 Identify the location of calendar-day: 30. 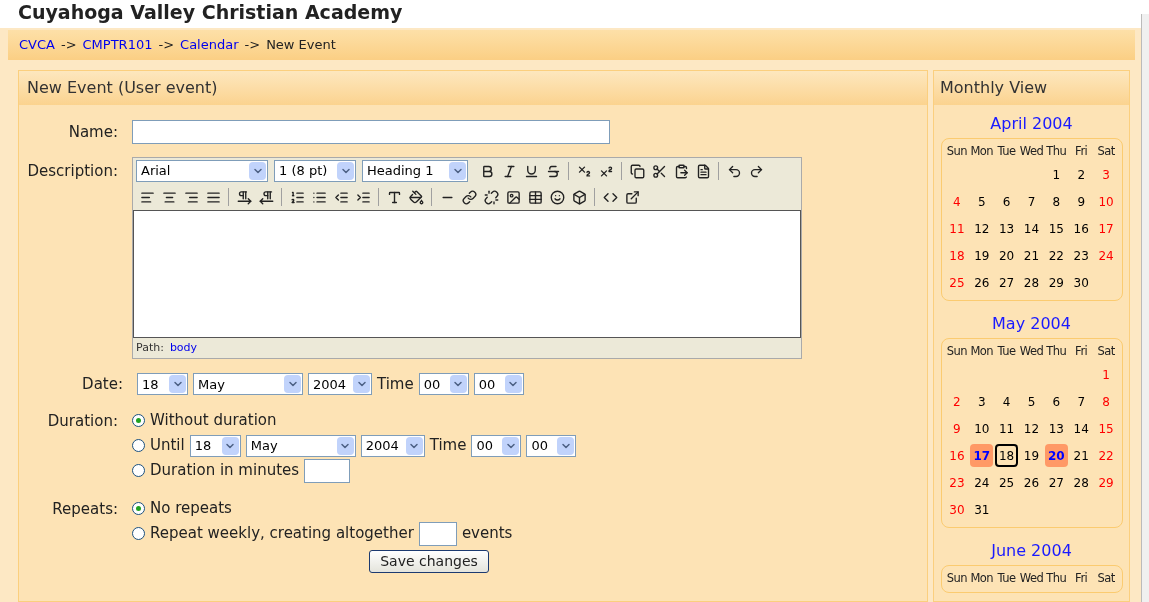
(1081, 282).